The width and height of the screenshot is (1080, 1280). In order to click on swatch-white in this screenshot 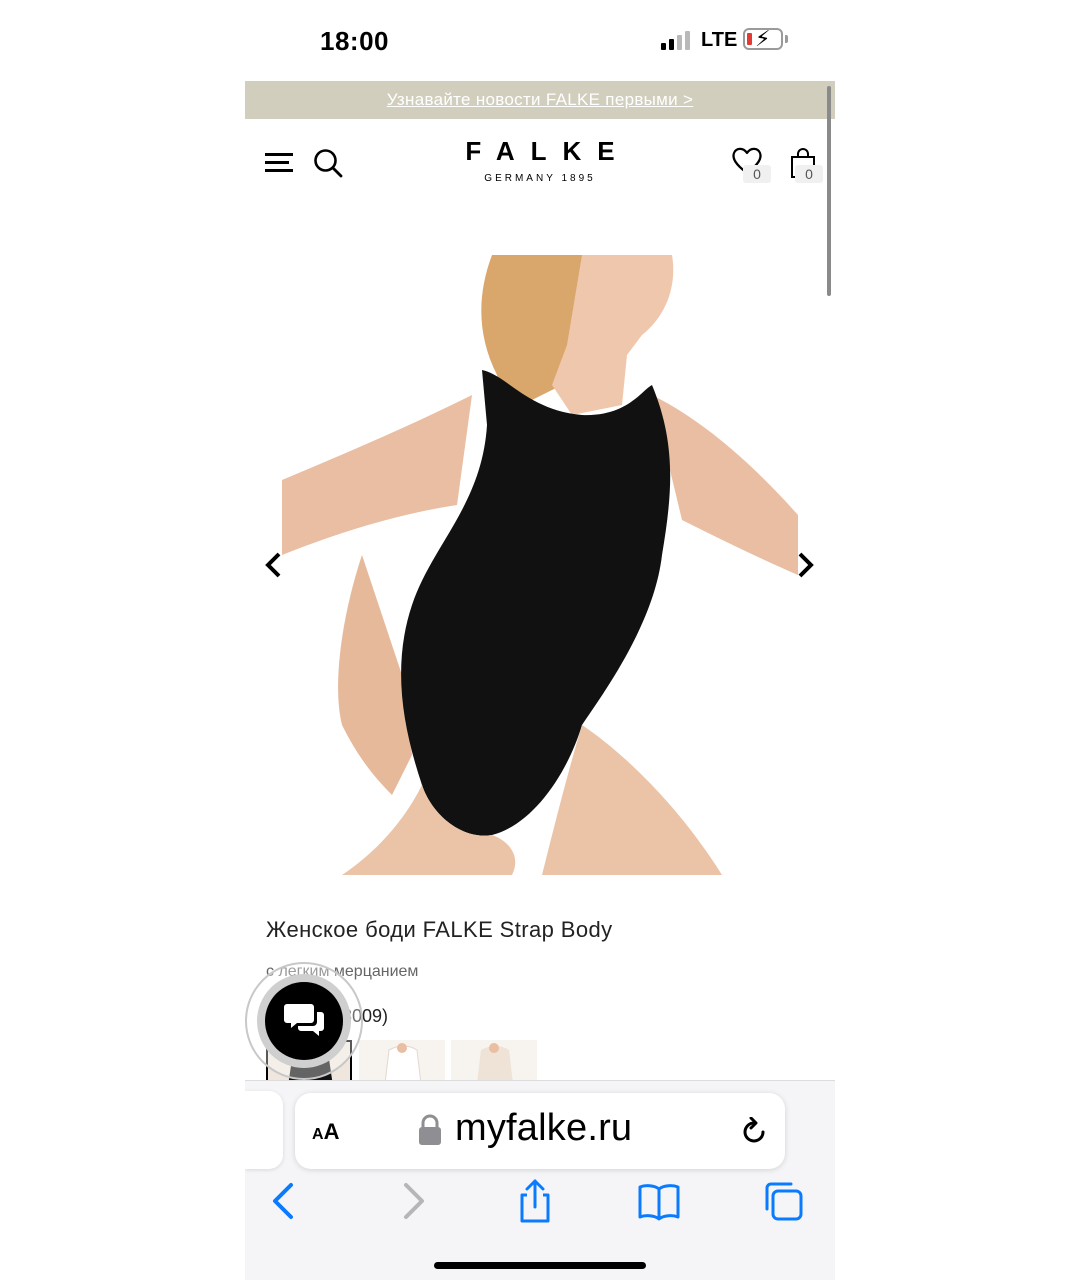, I will do `click(402, 1062)`.